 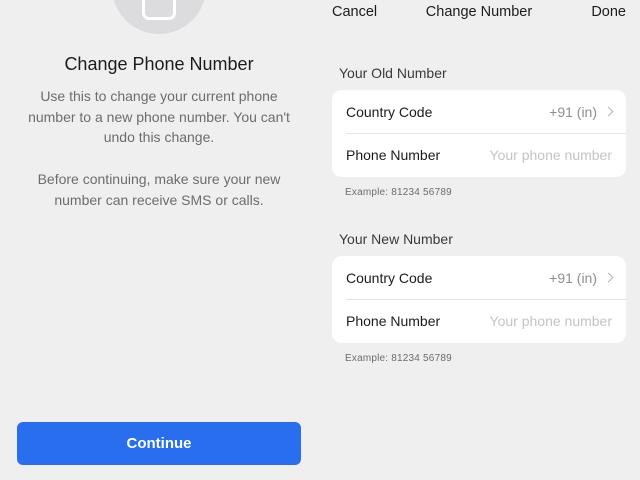 I want to click on old-number-card: Country Code +91 (in) Phone Number, so click(x=479, y=133).